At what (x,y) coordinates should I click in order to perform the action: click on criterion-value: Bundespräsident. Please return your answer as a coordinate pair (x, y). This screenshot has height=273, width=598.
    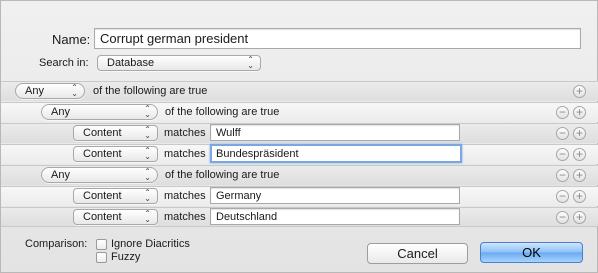
    Looking at the image, I should click on (257, 153).